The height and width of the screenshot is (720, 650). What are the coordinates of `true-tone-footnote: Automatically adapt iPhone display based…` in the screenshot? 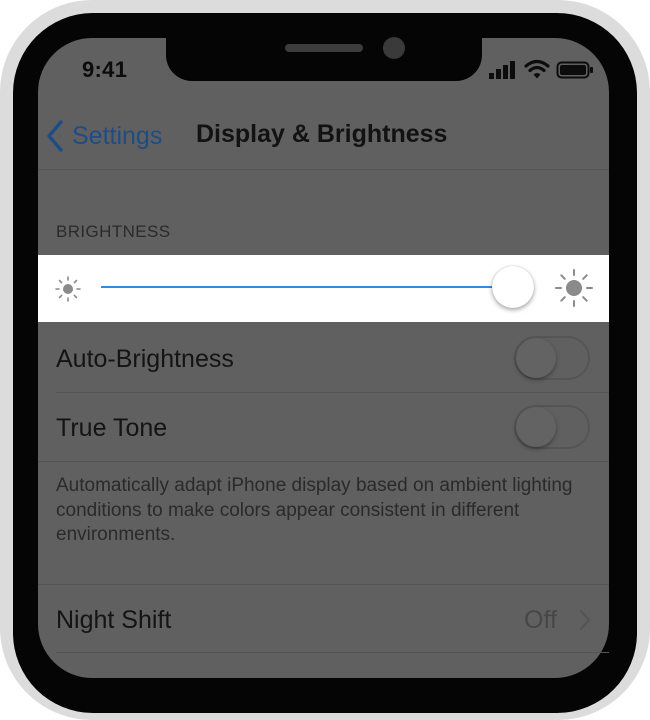 It's located at (314, 510).